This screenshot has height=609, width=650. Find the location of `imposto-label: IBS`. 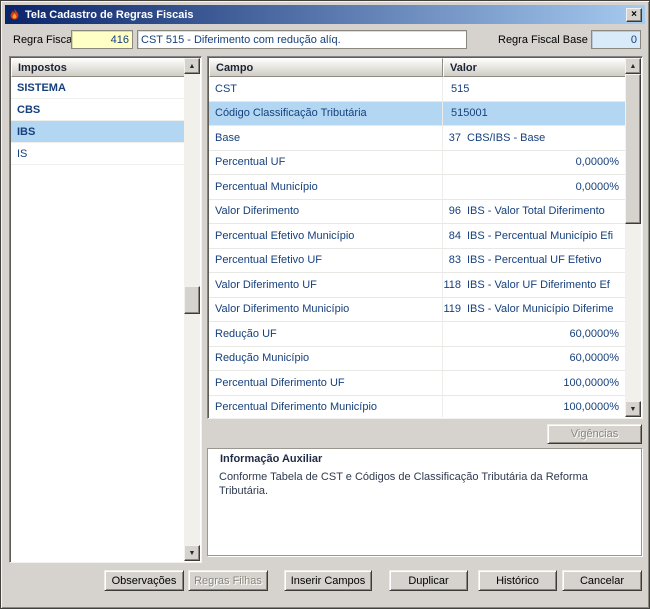

imposto-label: IBS is located at coordinates (26, 131).